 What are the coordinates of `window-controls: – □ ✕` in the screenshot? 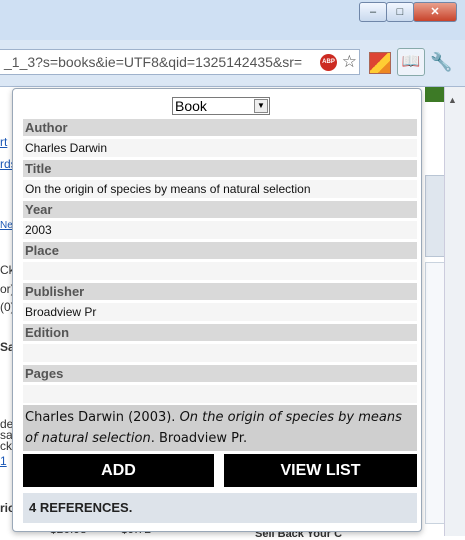 It's located at (408, 12).